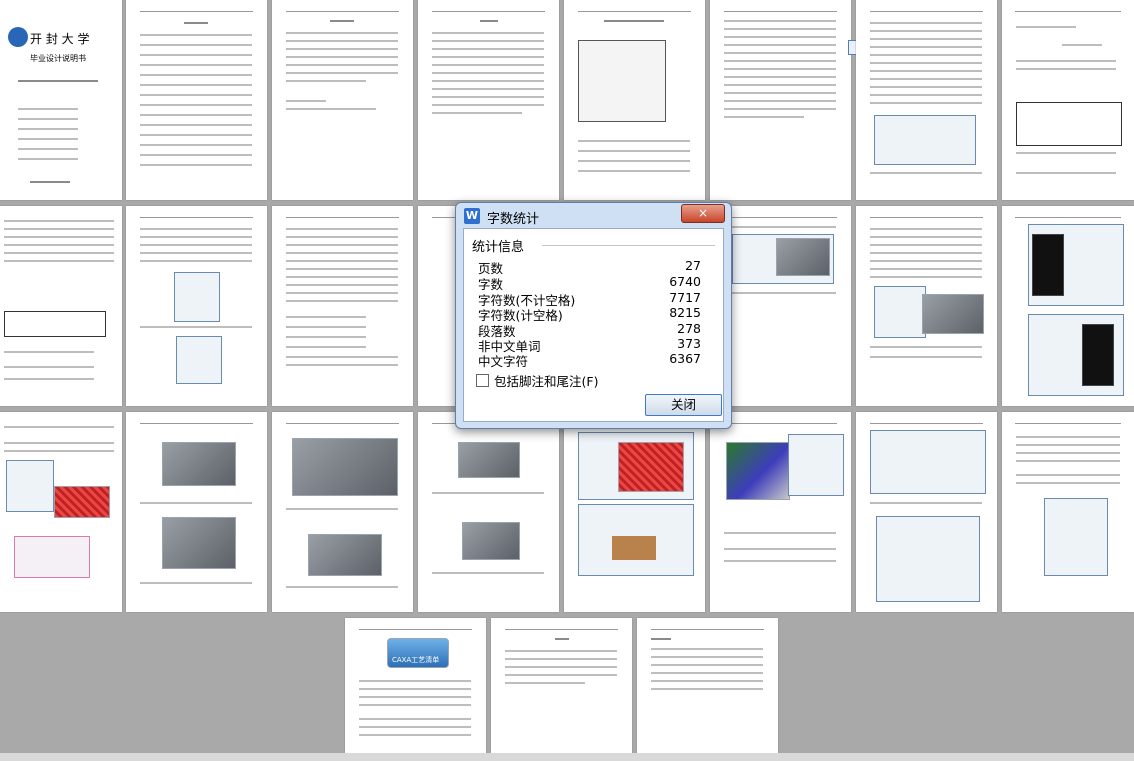  Describe the element at coordinates (416, 660) in the screenshot. I see `caxa-label: CAXA工艺清单` at that location.